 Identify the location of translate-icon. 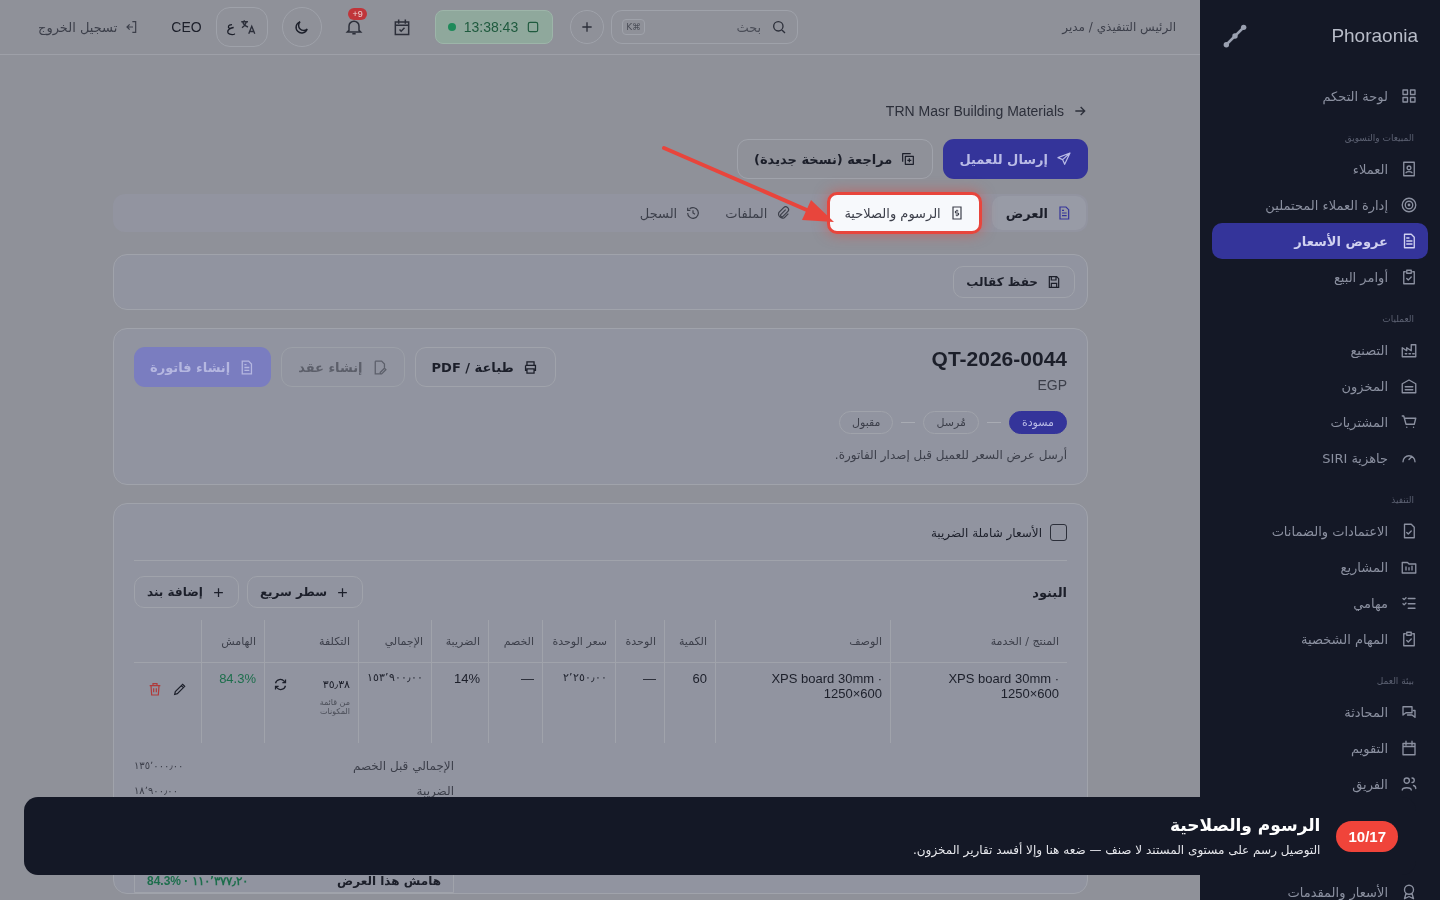
(248, 27).